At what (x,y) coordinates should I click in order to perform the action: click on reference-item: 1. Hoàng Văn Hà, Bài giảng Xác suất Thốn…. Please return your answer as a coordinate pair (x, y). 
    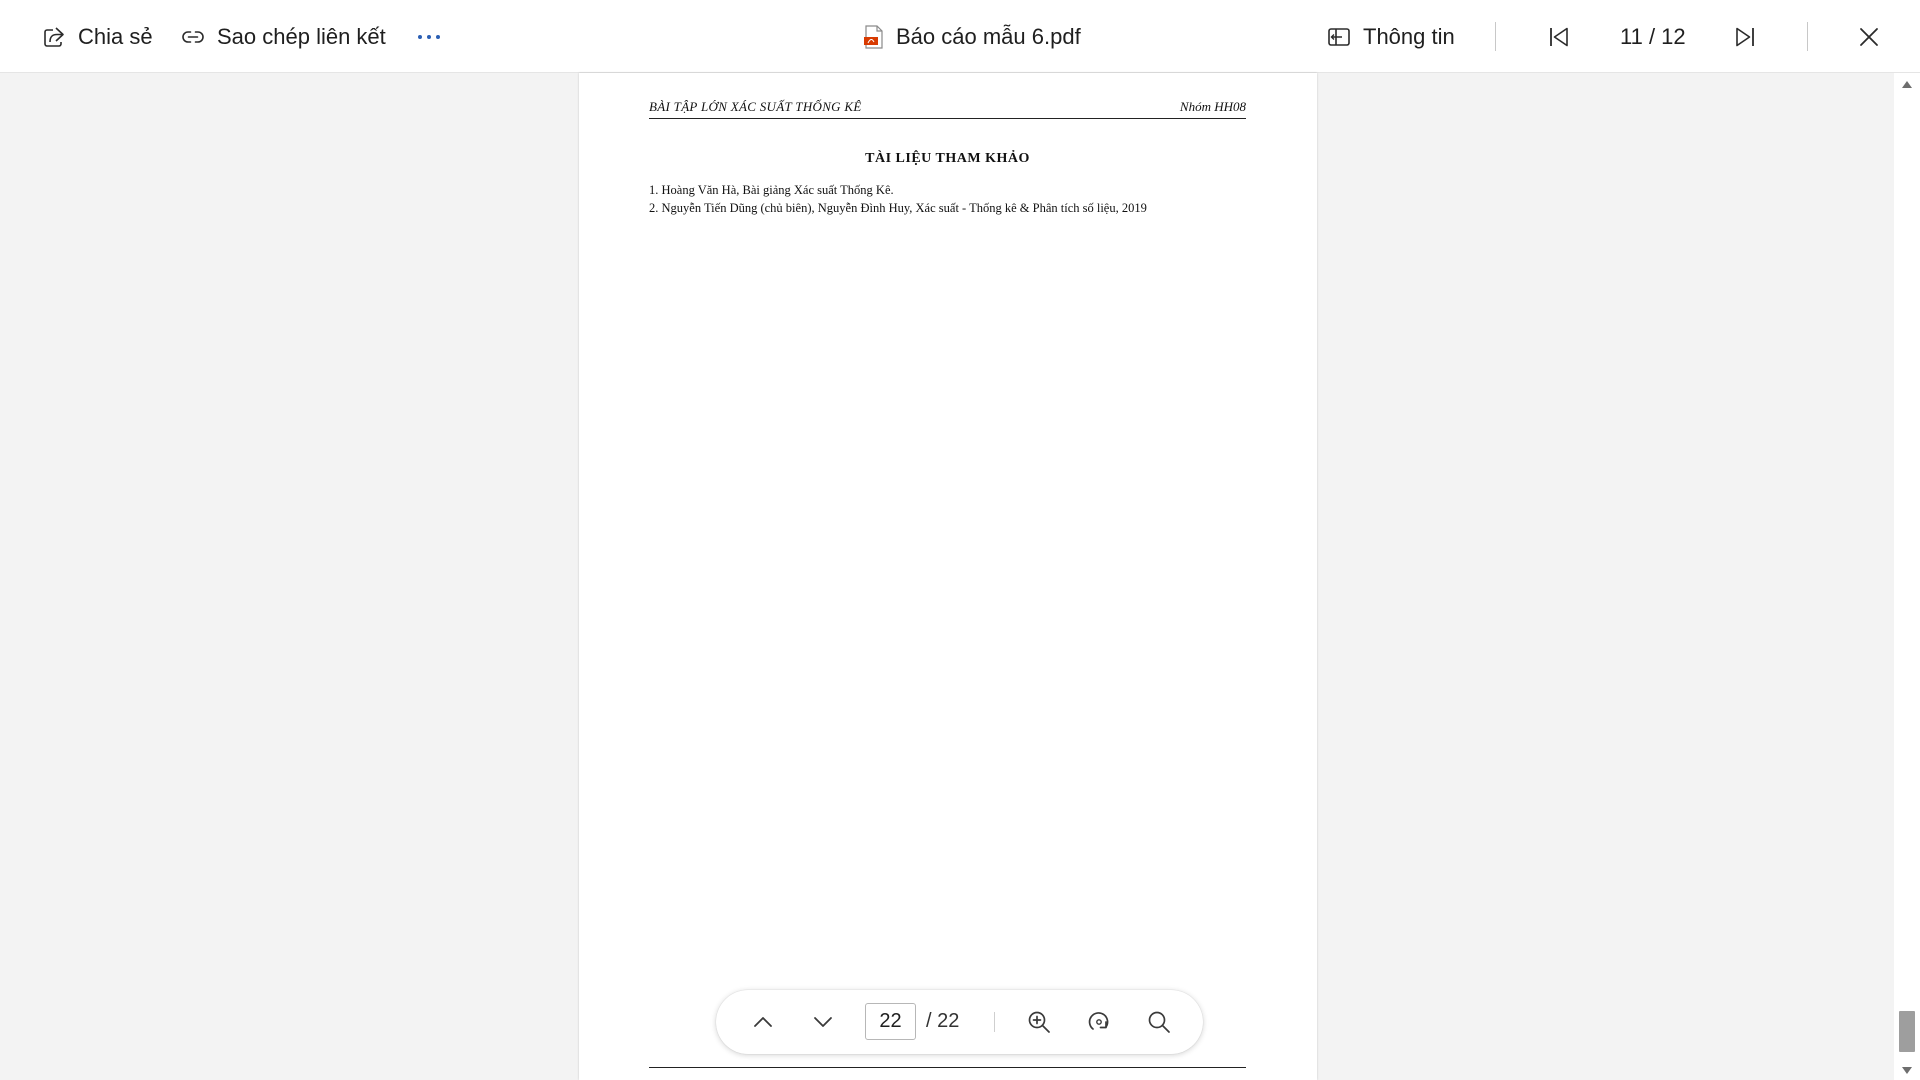
    Looking at the image, I should click on (771, 190).